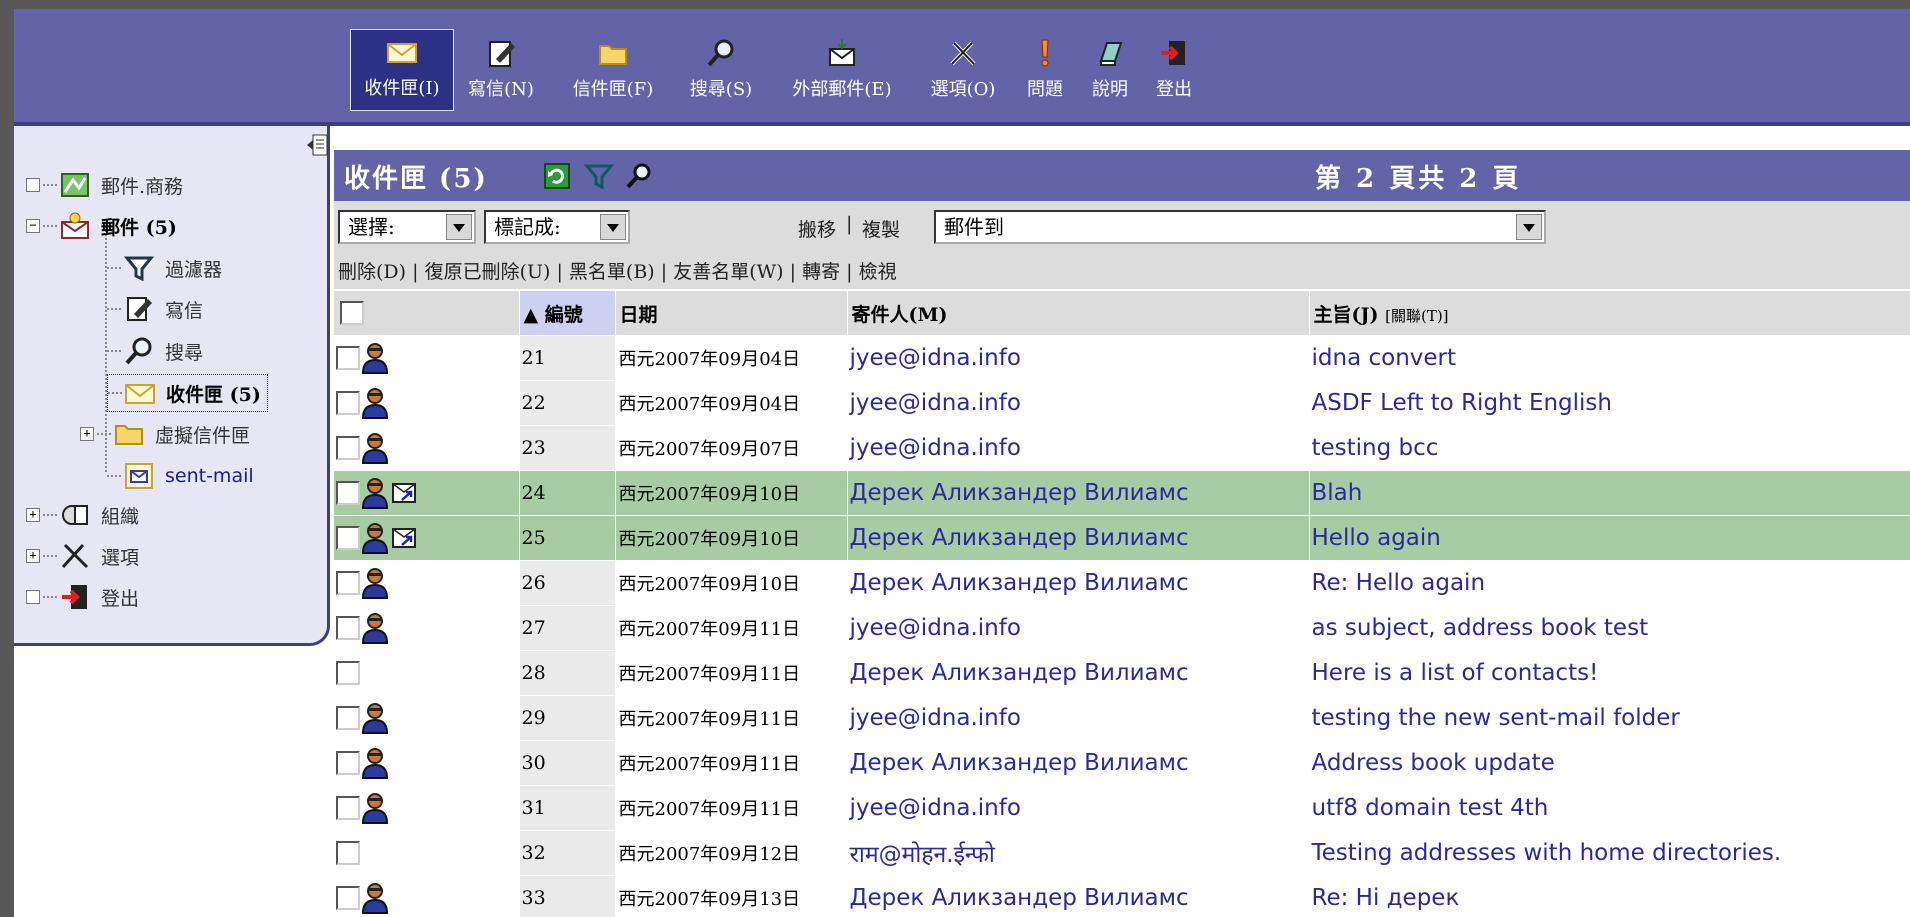  I want to click on target-folder-dropdown: 郵件到, so click(1240, 227).